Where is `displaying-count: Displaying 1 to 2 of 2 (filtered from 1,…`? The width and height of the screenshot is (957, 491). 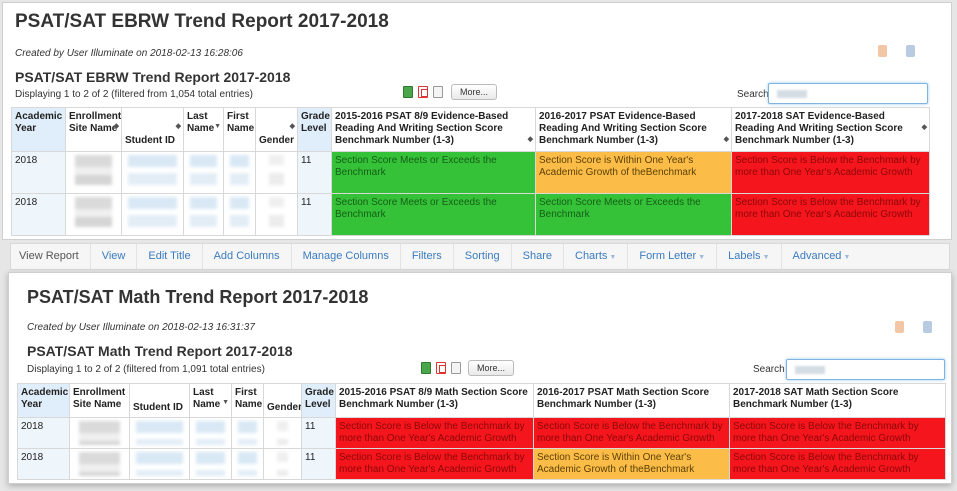 displaying-count: Displaying 1 to 2 of 2 (filtered from 1,… is located at coordinates (134, 94).